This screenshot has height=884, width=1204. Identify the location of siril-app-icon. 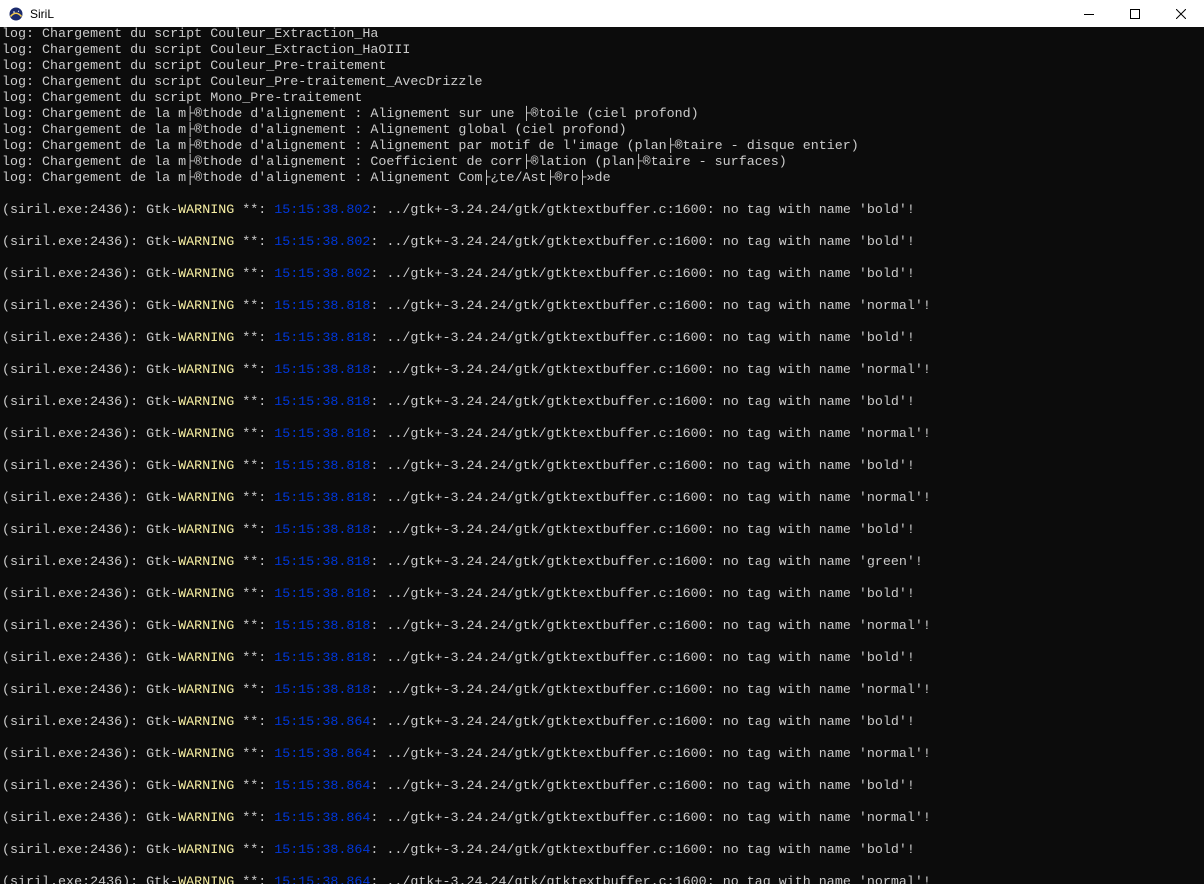
(16, 14).